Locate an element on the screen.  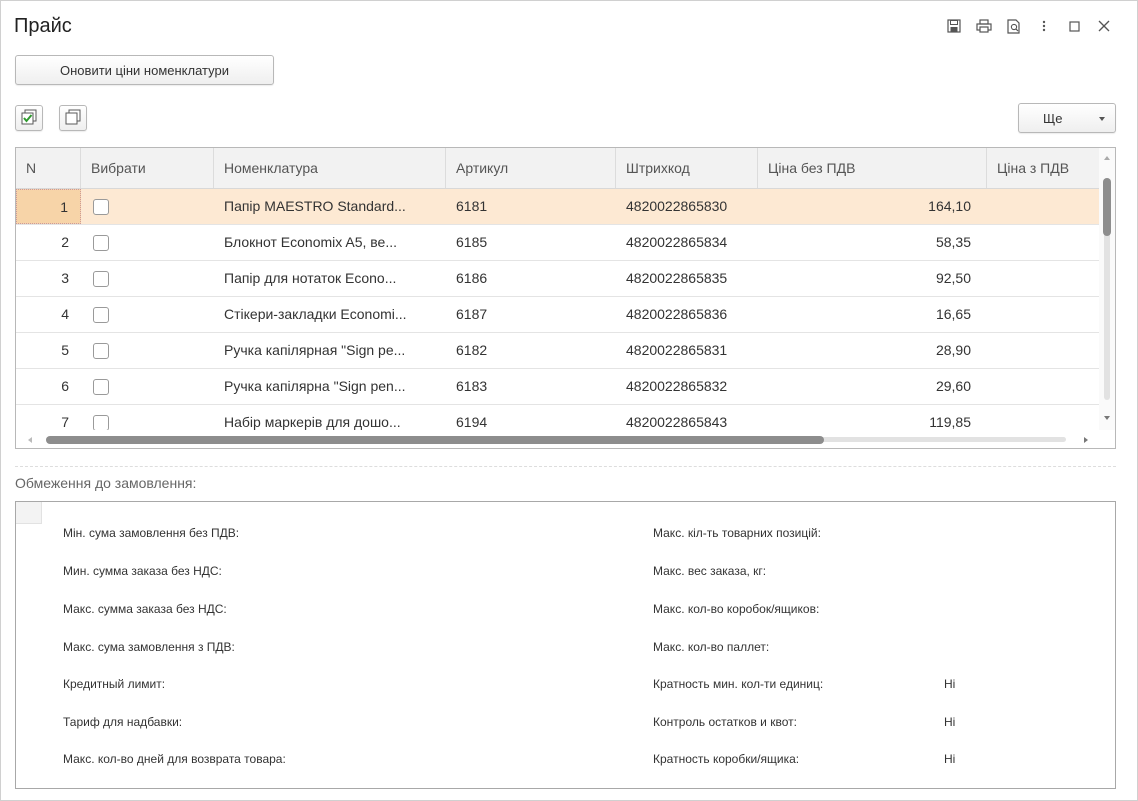
check-all-icon is located at coordinates (29, 118).